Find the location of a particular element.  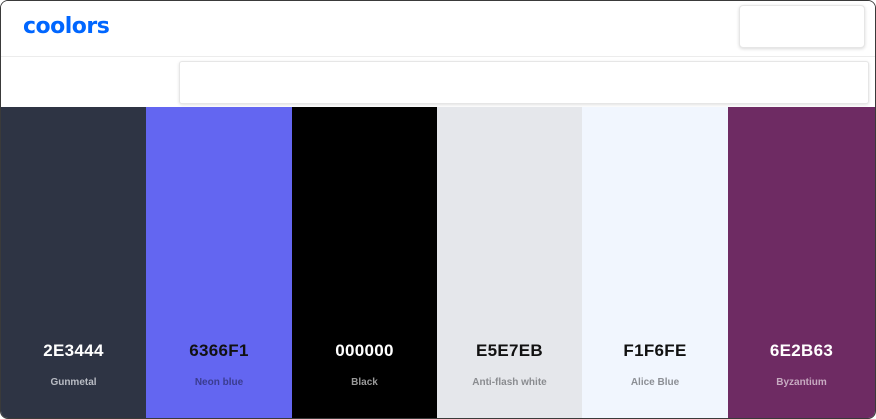

color-name: Gunmetal is located at coordinates (73, 382).